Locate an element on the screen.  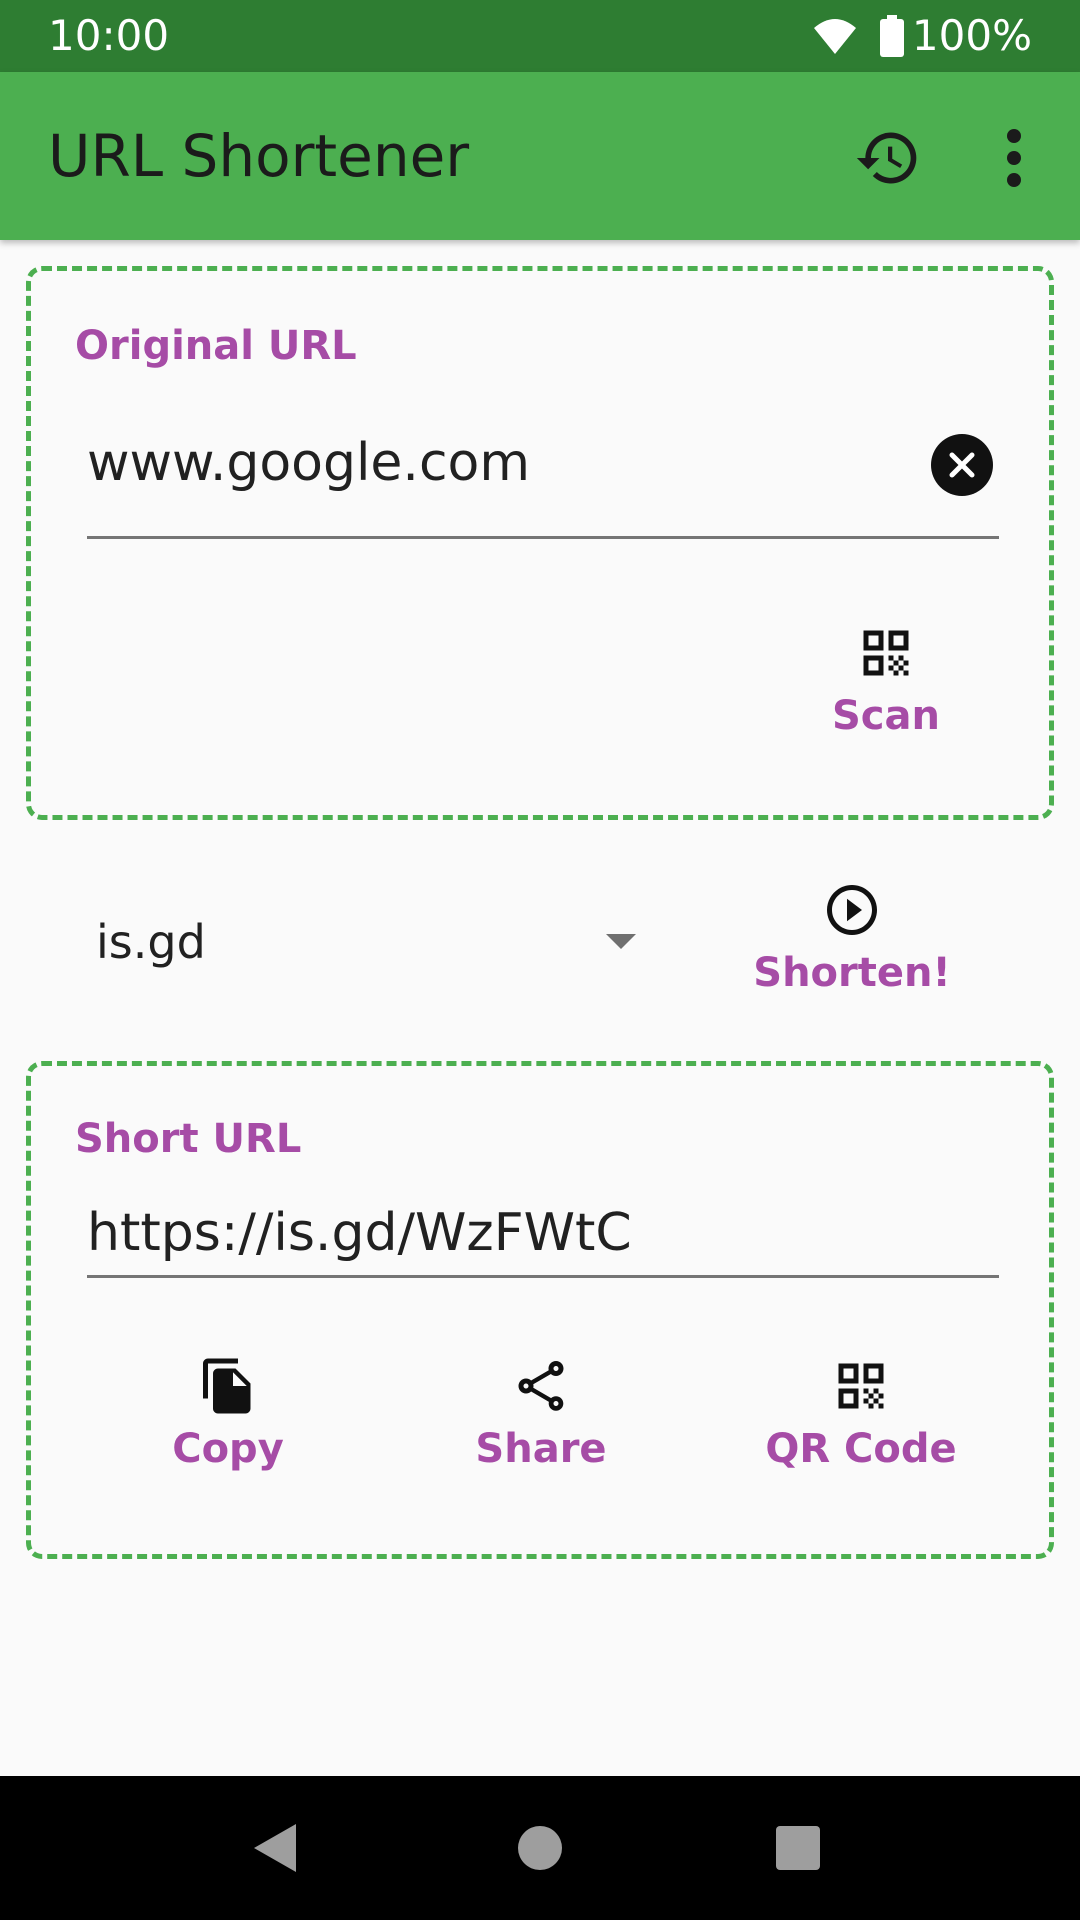
scan-button: Scan is located at coordinates (886, 682).